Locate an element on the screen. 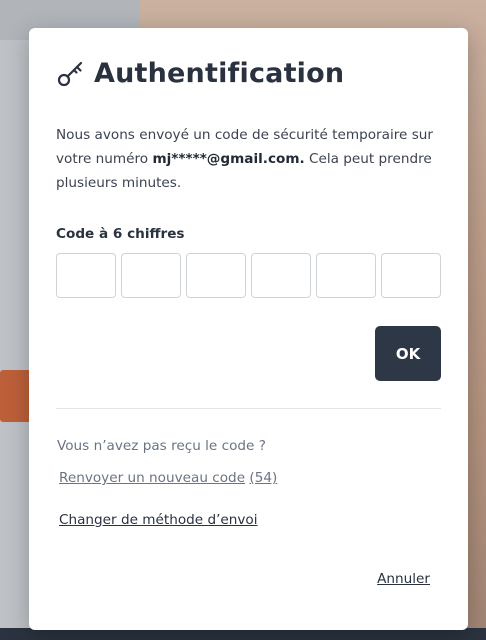  code-input-group is located at coordinates (248, 275).